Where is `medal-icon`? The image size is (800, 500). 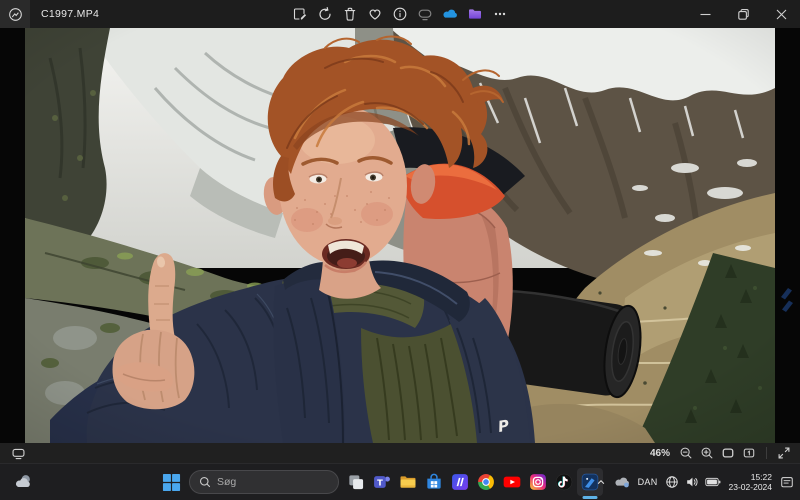
medal-icon is located at coordinates (460, 482).